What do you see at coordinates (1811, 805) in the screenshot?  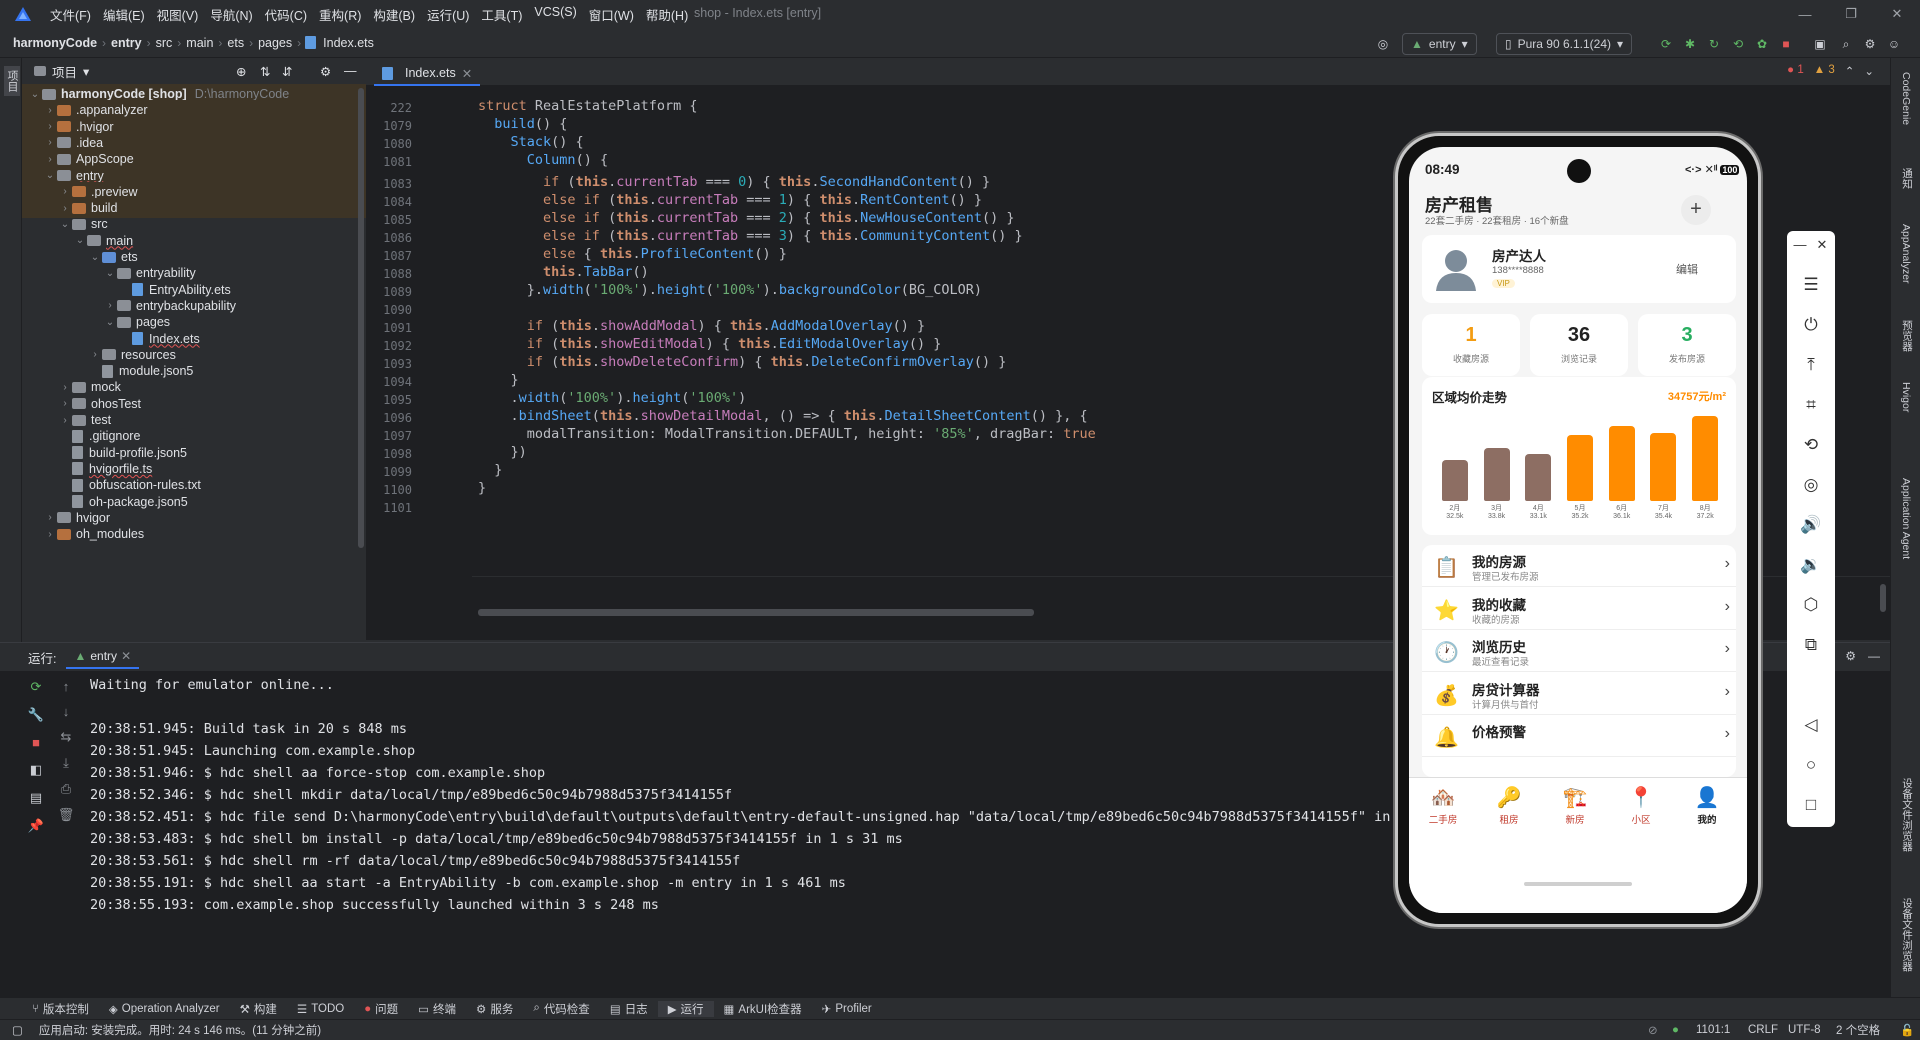 I see `recents-icon: □` at bounding box center [1811, 805].